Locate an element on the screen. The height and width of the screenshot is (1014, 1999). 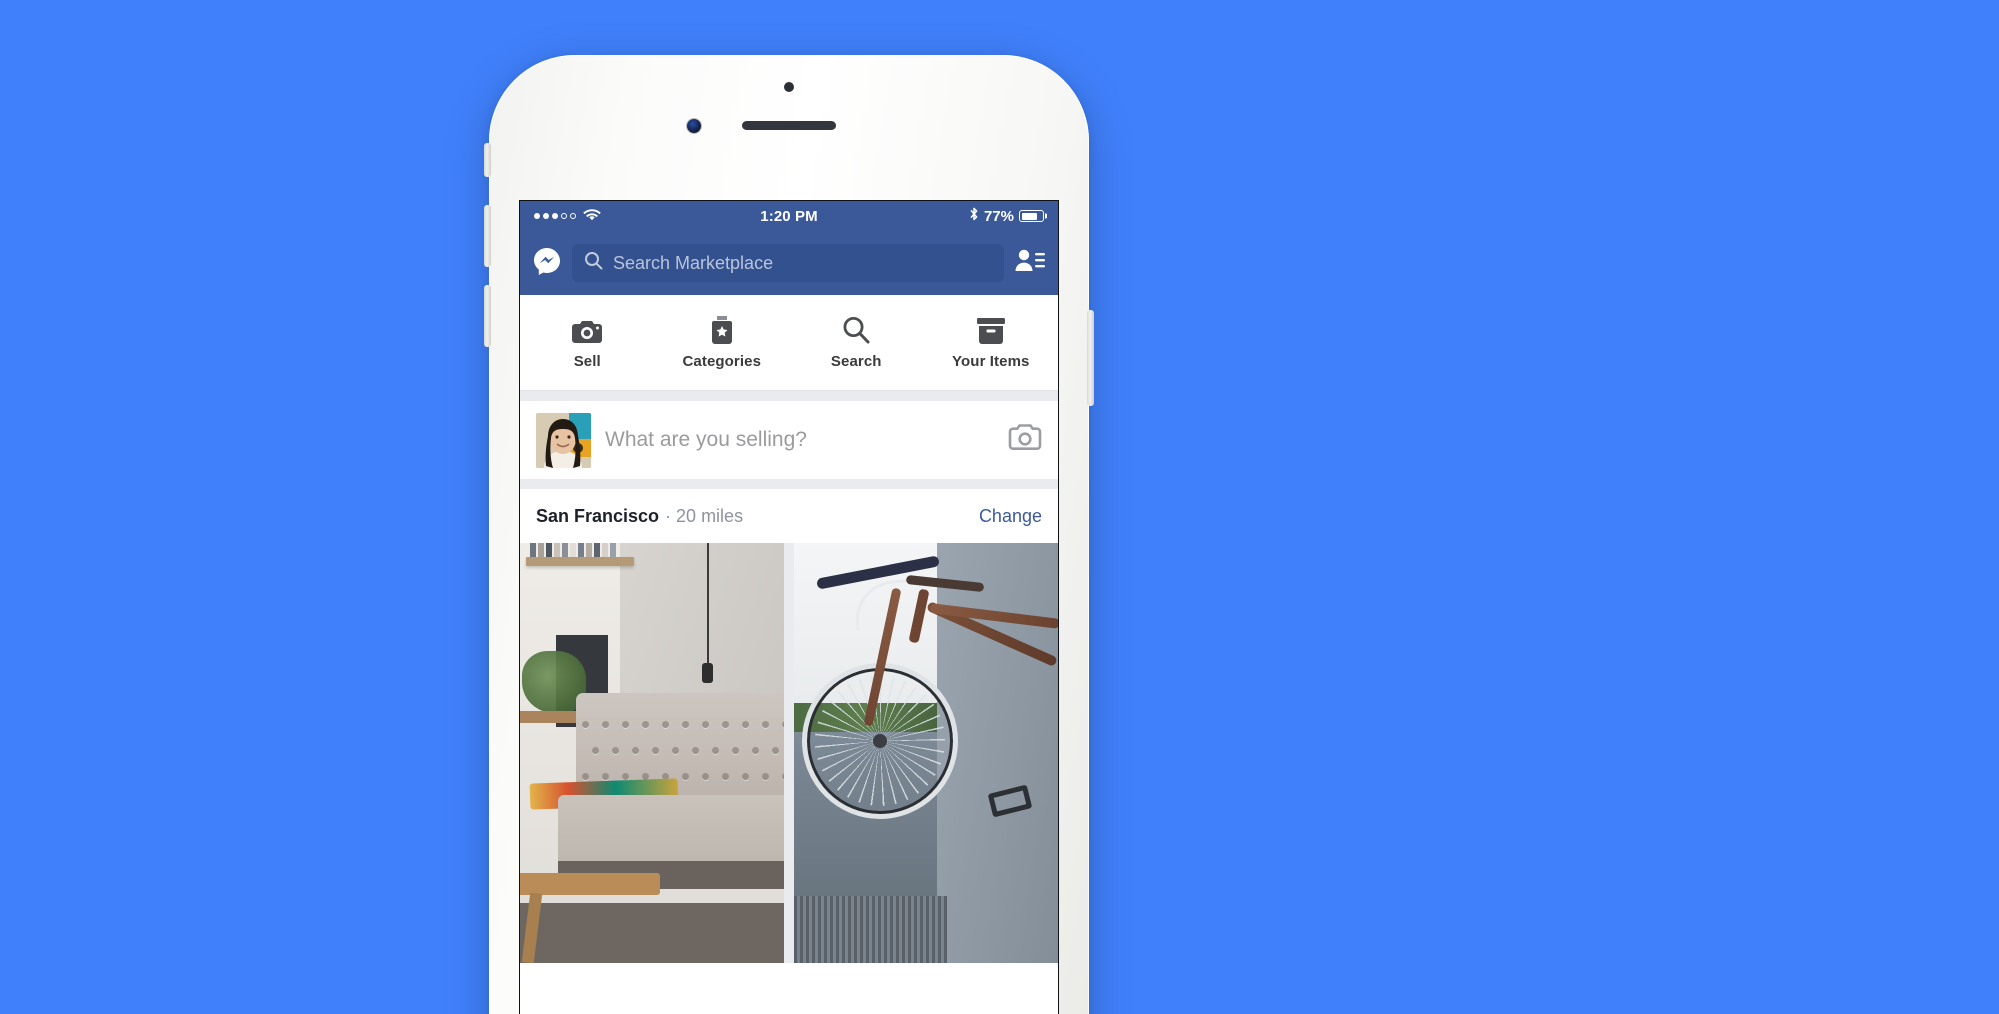
volume-up-button is located at coordinates (487, 236).